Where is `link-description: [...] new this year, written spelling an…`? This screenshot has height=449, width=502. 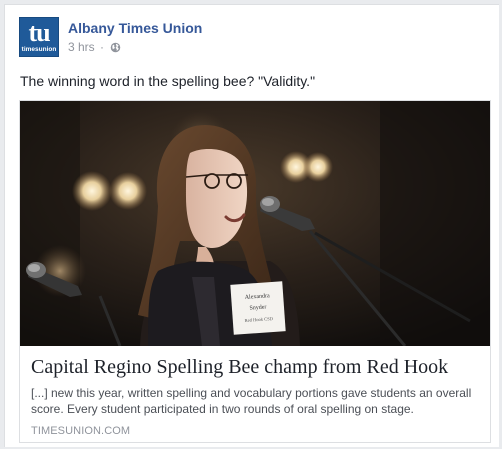
link-description: [...] new this year, written spelling an… is located at coordinates (251, 401).